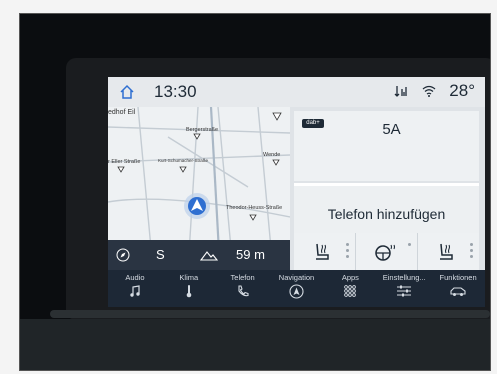 This screenshot has height=374, width=497. What do you see at coordinates (199, 255) in the screenshot?
I see `map-info-bar: S 59 m` at bounding box center [199, 255].